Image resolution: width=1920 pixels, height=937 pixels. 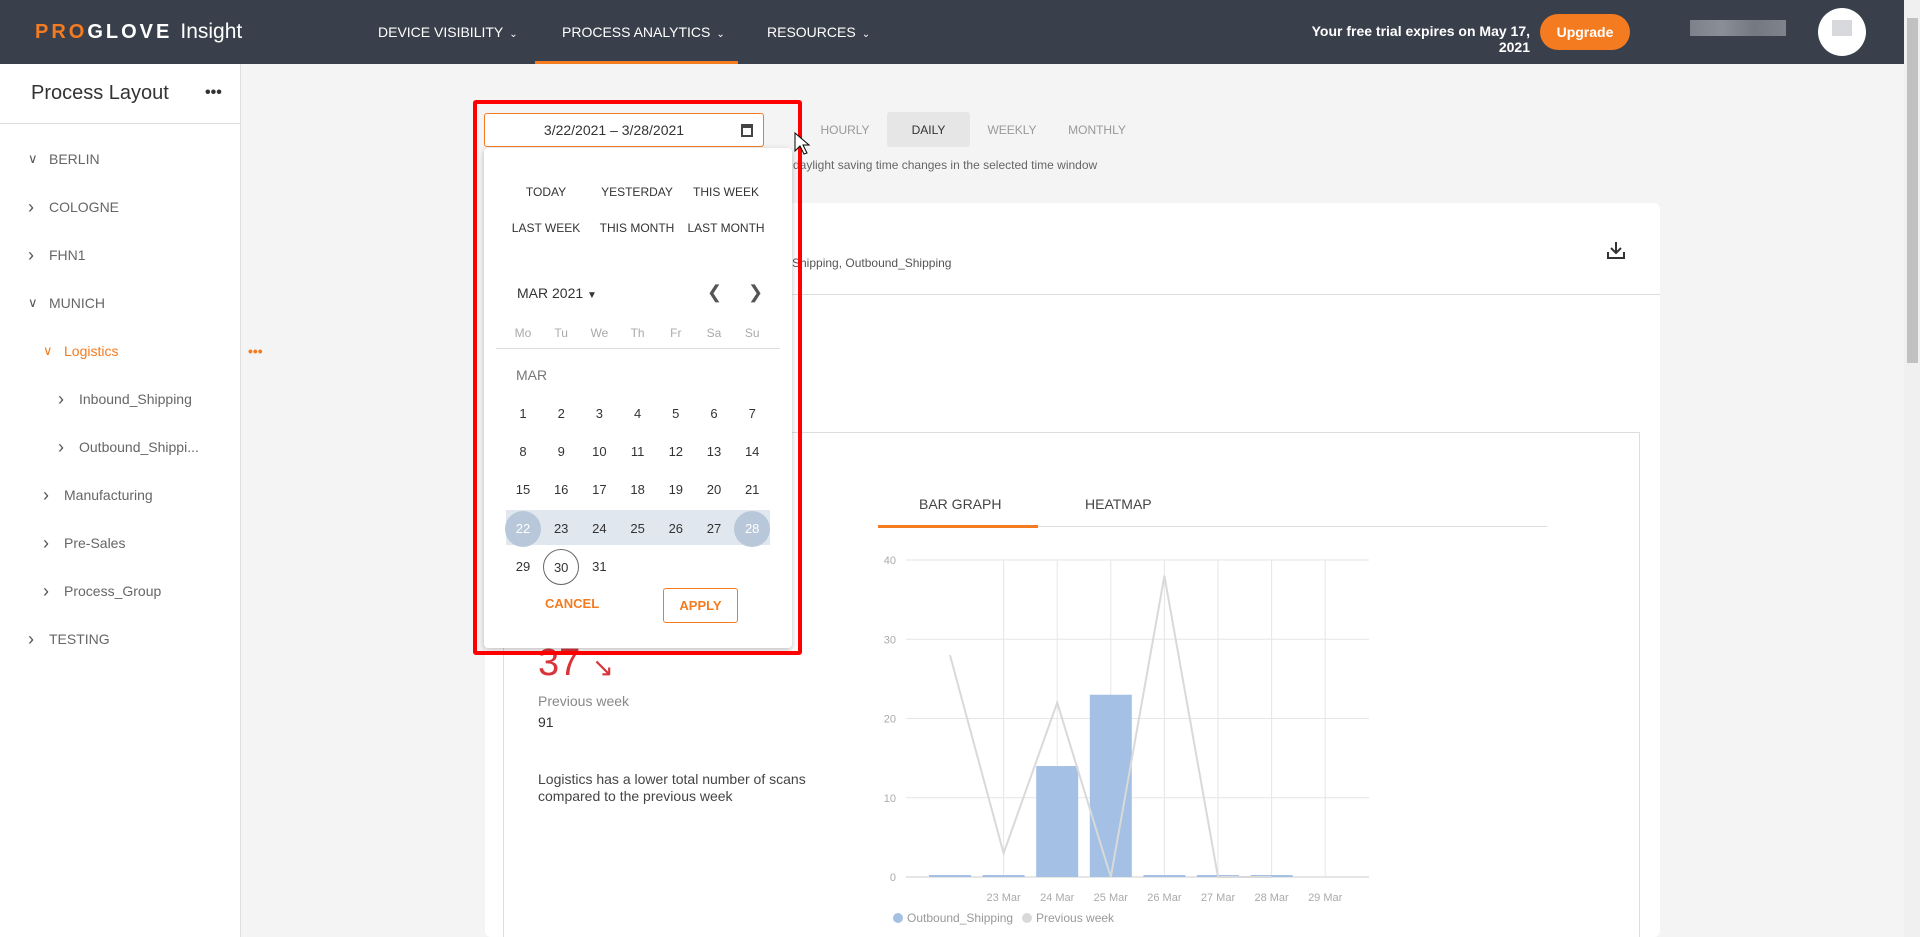 I want to click on y-tick-label: 0, so click(x=893, y=878).